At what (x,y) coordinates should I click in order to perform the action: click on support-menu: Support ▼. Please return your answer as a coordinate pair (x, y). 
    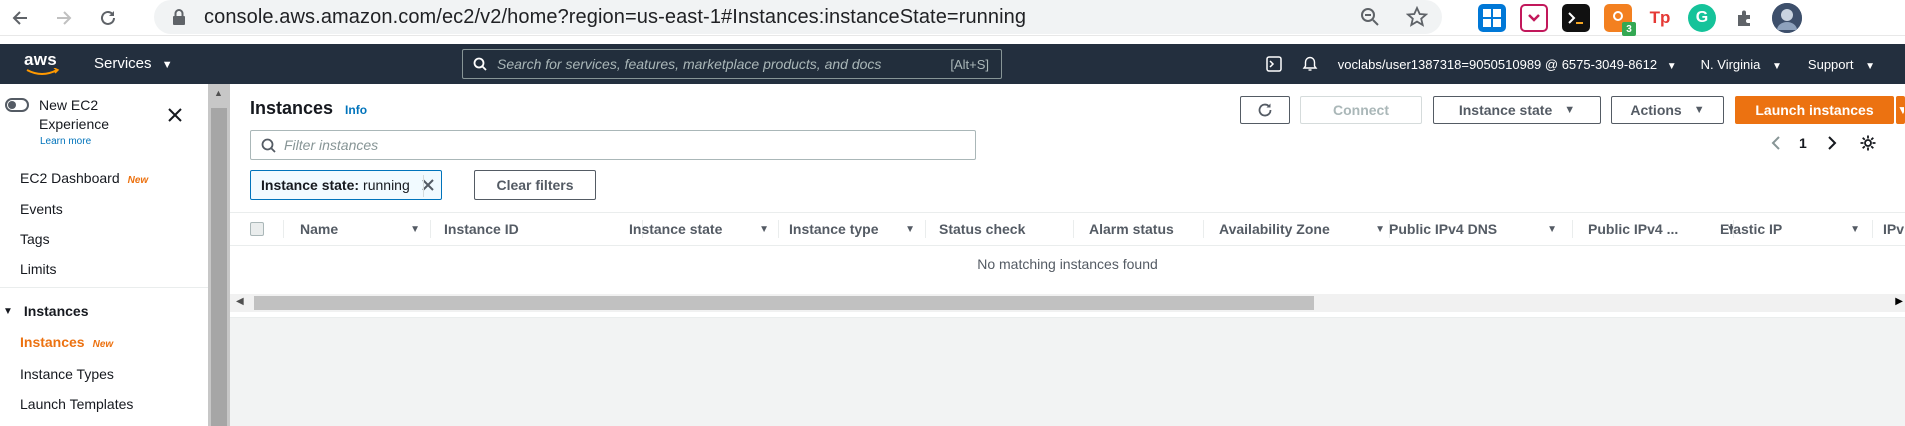
    Looking at the image, I should click on (1841, 64).